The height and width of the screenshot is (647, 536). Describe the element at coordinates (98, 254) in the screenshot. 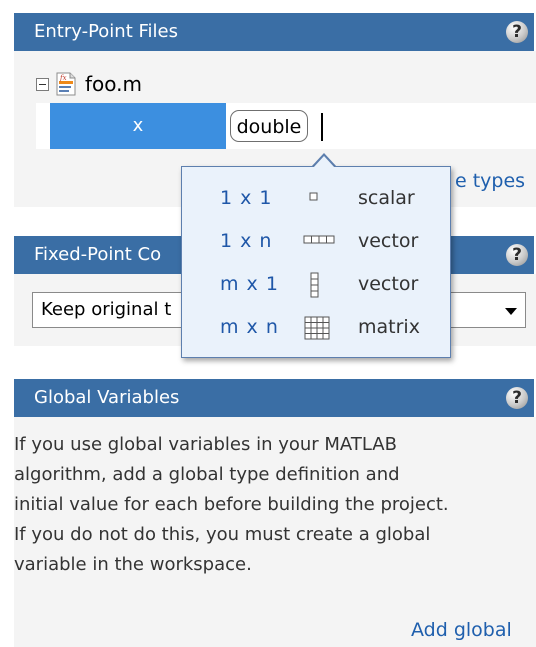

I see `fixed-point-title: Fixed-Point Co` at that location.